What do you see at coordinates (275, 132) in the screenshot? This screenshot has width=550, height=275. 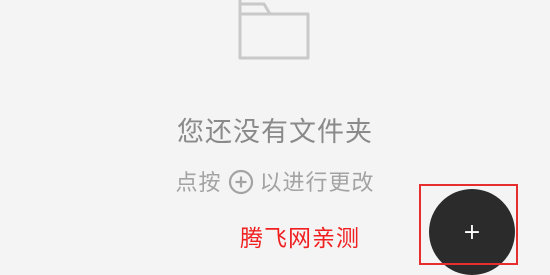 I see `empty-state-title: 您还没有文件夹` at bounding box center [275, 132].